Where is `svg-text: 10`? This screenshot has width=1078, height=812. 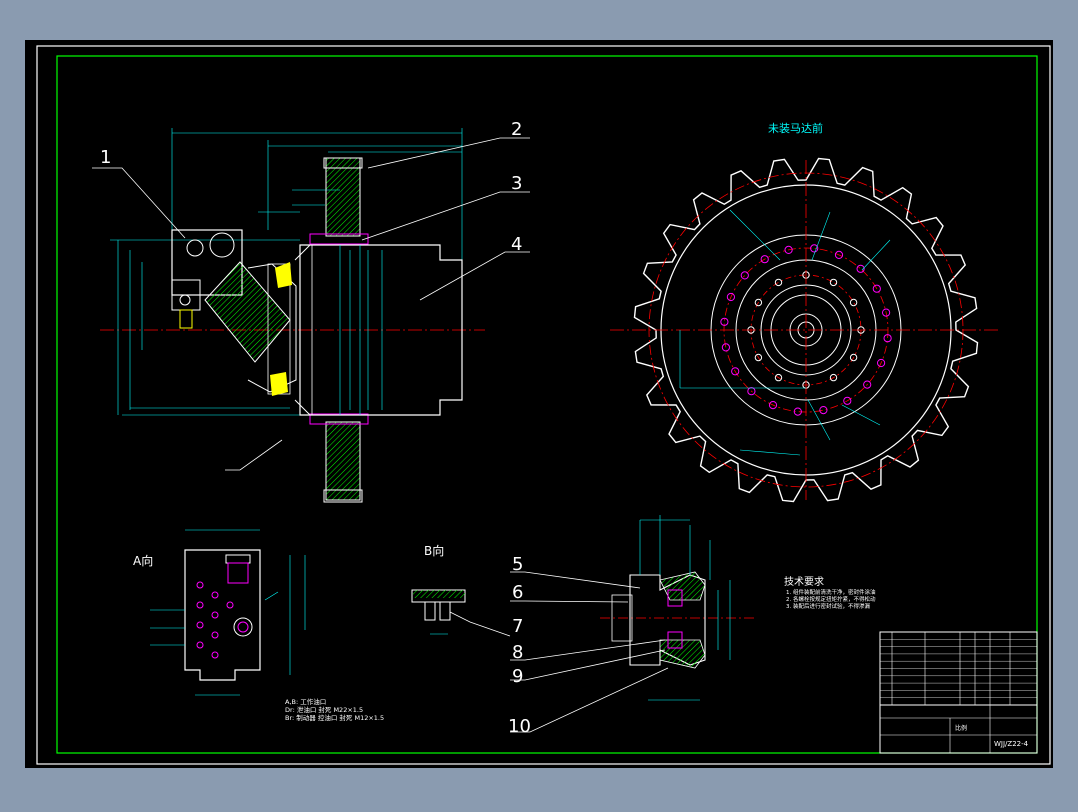
svg-text: 10 is located at coordinates (519, 726).